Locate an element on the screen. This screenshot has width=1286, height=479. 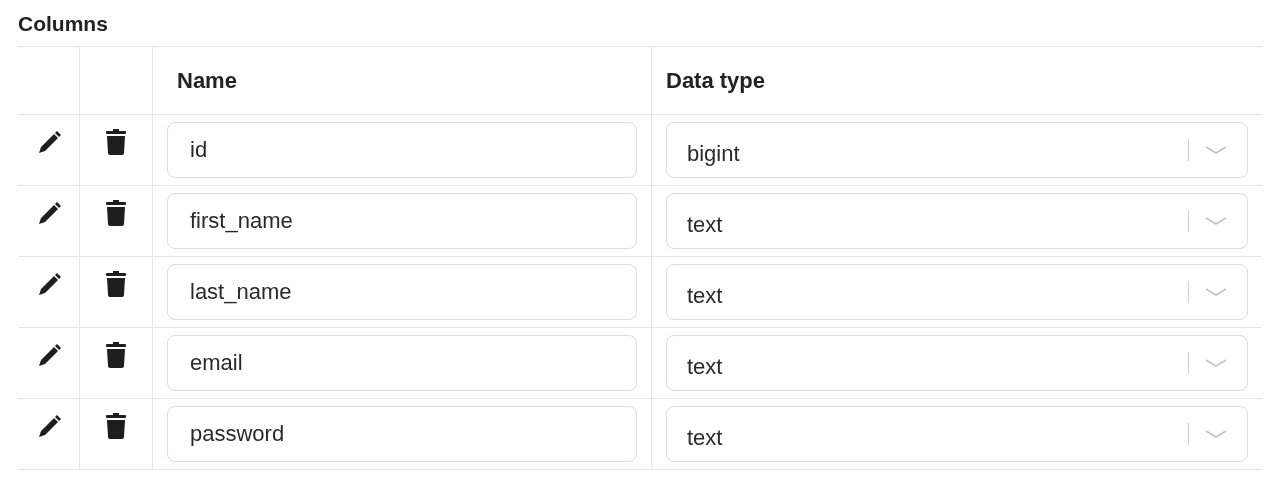
section-title: Columns is located at coordinates (63, 24).